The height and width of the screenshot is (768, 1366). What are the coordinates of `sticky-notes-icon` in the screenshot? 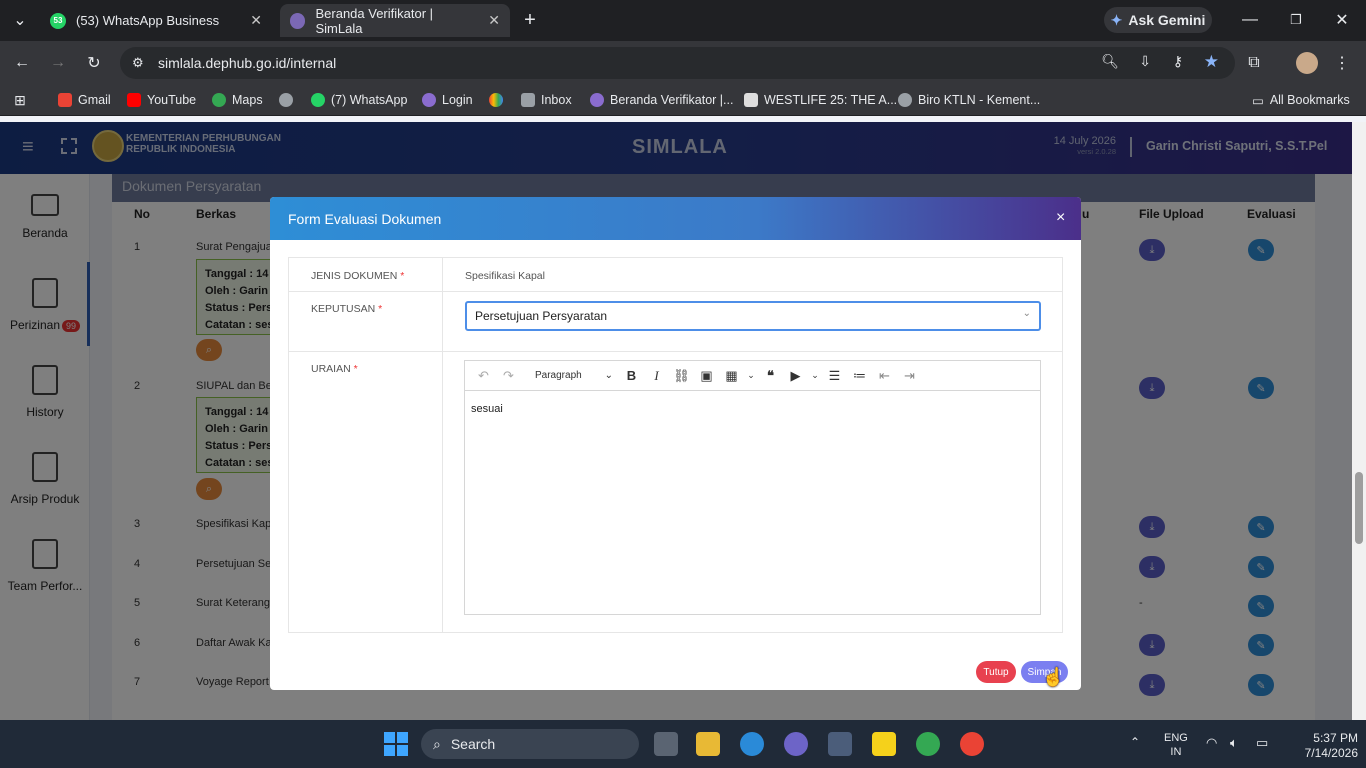 It's located at (884, 744).